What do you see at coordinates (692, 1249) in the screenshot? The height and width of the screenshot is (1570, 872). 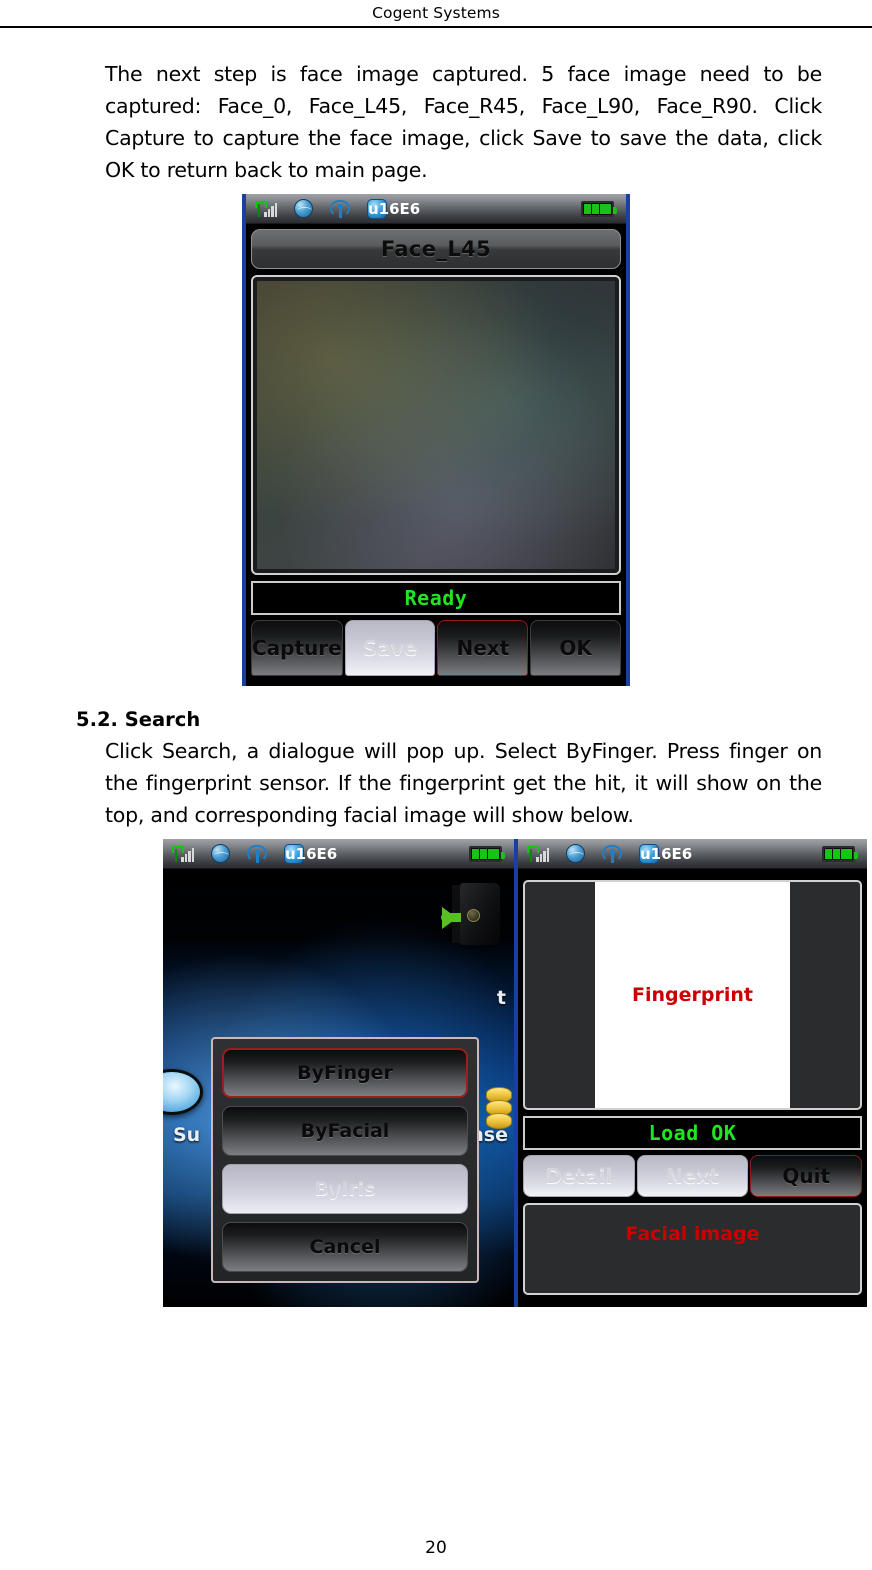 I see `facial-image-frame: Facial image` at bounding box center [692, 1249].